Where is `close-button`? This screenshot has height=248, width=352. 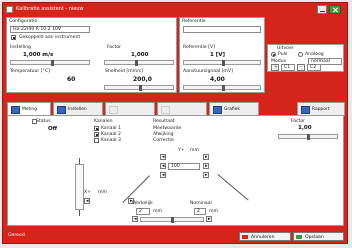
close-button is located at coordinates (335, 9).